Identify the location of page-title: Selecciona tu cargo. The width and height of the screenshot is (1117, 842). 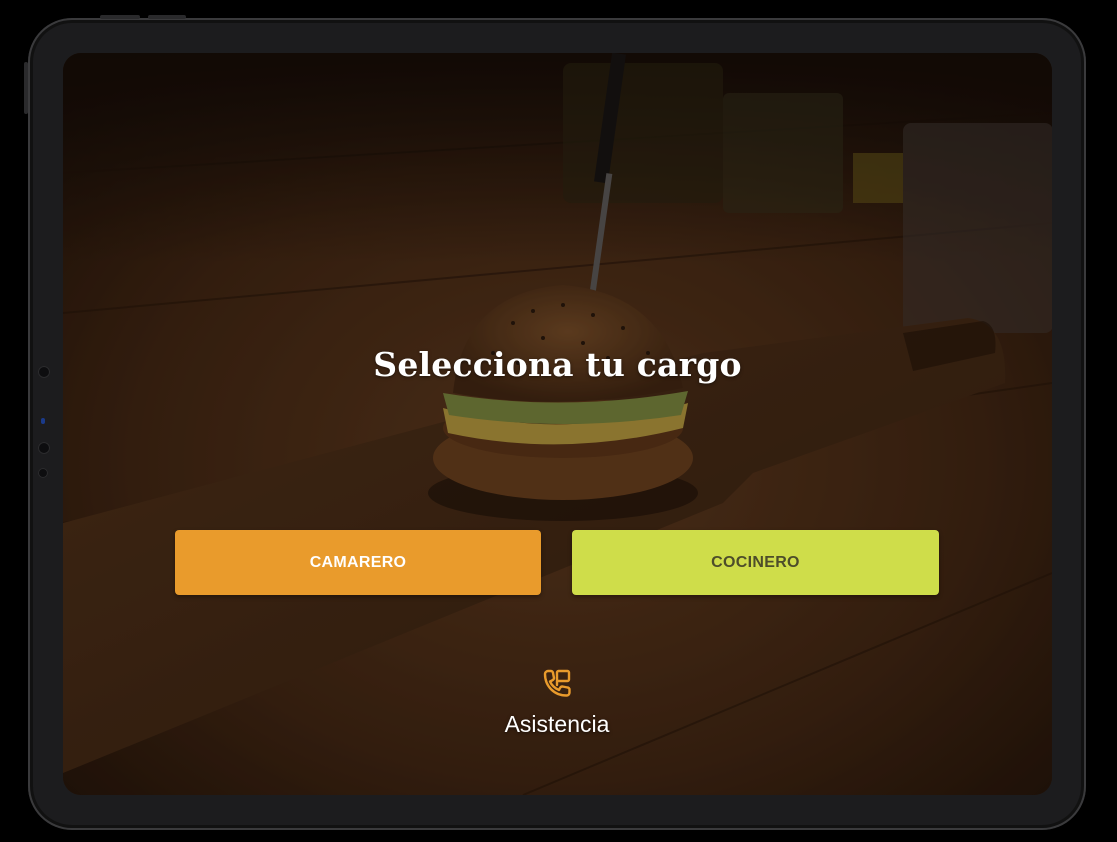
(557, 364).